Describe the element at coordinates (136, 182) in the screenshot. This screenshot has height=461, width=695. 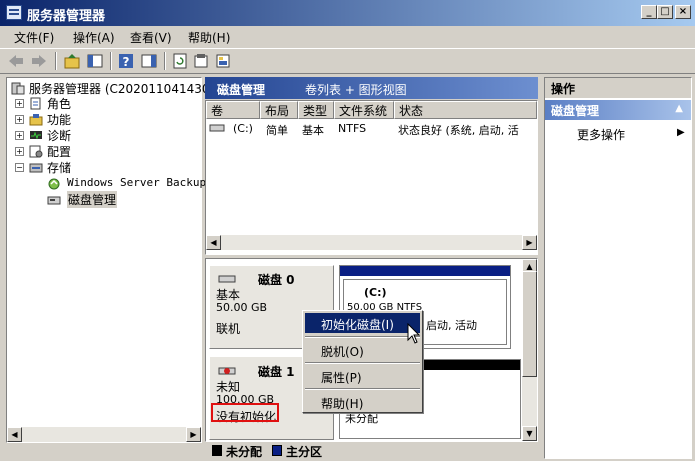
I see `tree-item-windows-server-backup: Windows Server Backup` at that location.